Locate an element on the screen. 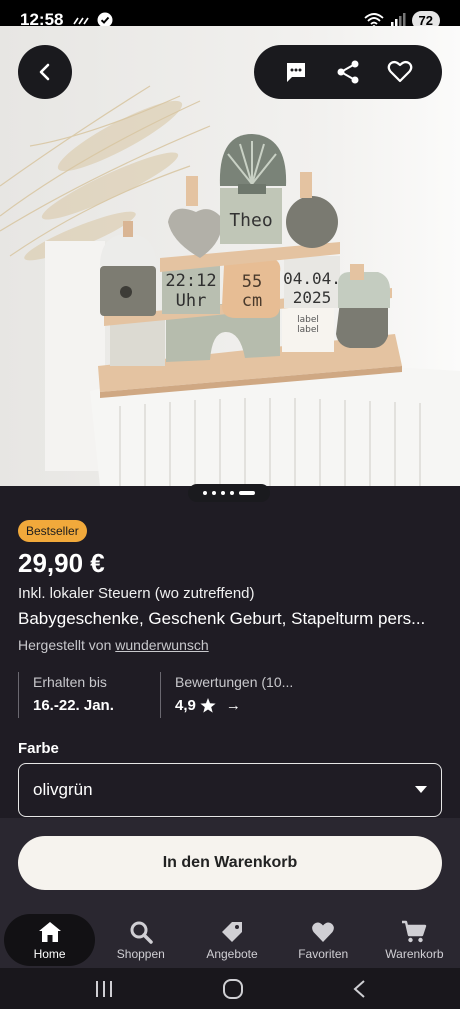 Image resolution: width=460 pixels, height=1009 pixels. rating-value: 4,9 is located at coordinates (185, 705).